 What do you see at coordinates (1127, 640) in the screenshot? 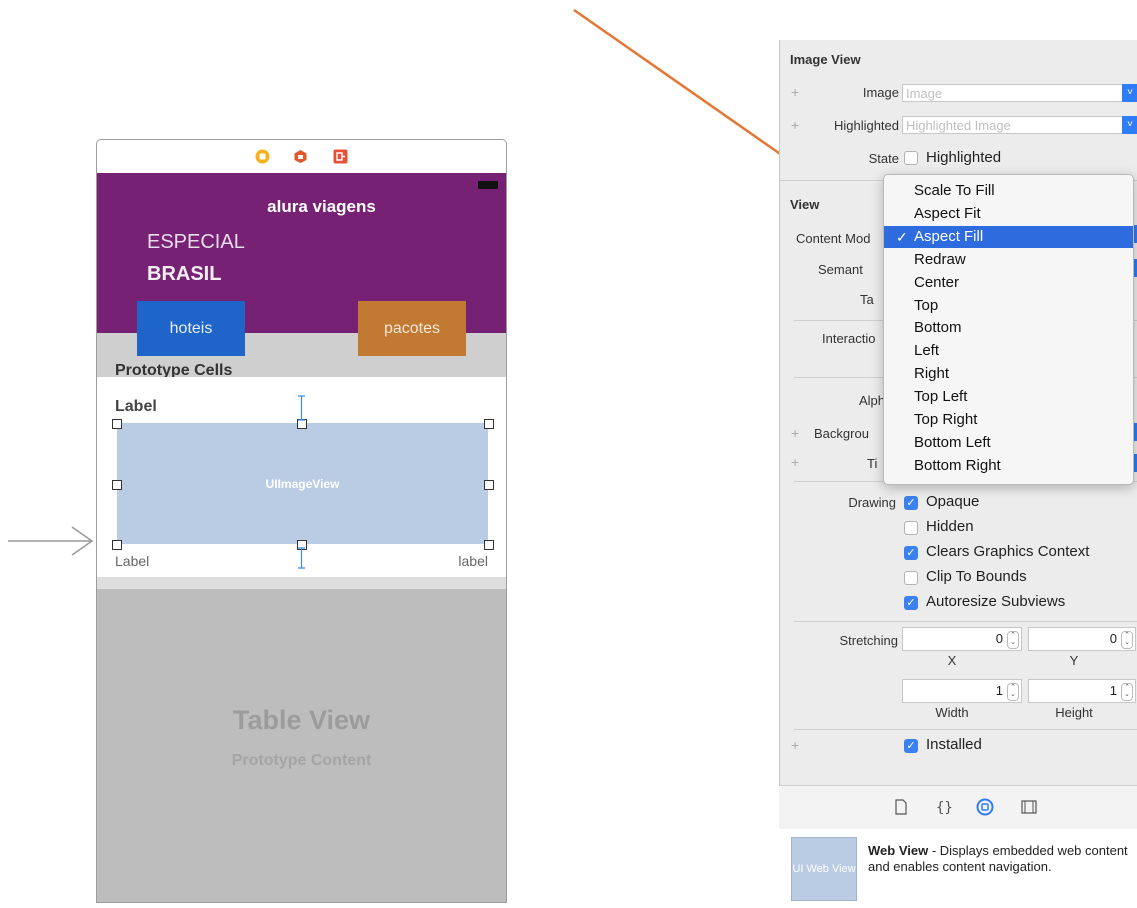
I see `stepper-icon-2: ⌃ ⌄` at bounding box center [1127, 640].